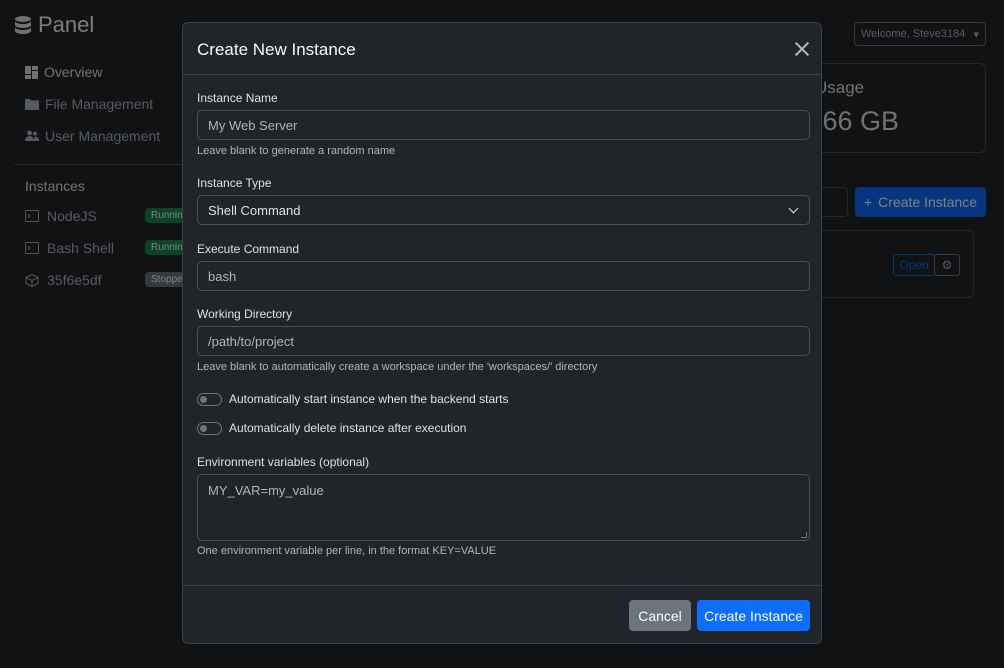  Describe the element at coordinates (296, 151) in the screenshot. I see `instance-name-help: Leave blank to generate a random name` at that location.